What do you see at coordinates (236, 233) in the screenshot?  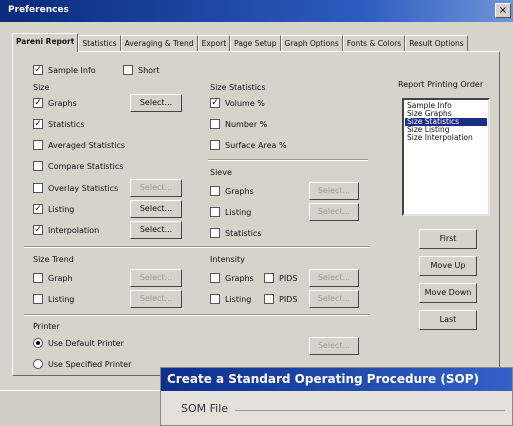 I see `sieve-statistics-checkbox: Statistics` at bounding box center [236, 233].